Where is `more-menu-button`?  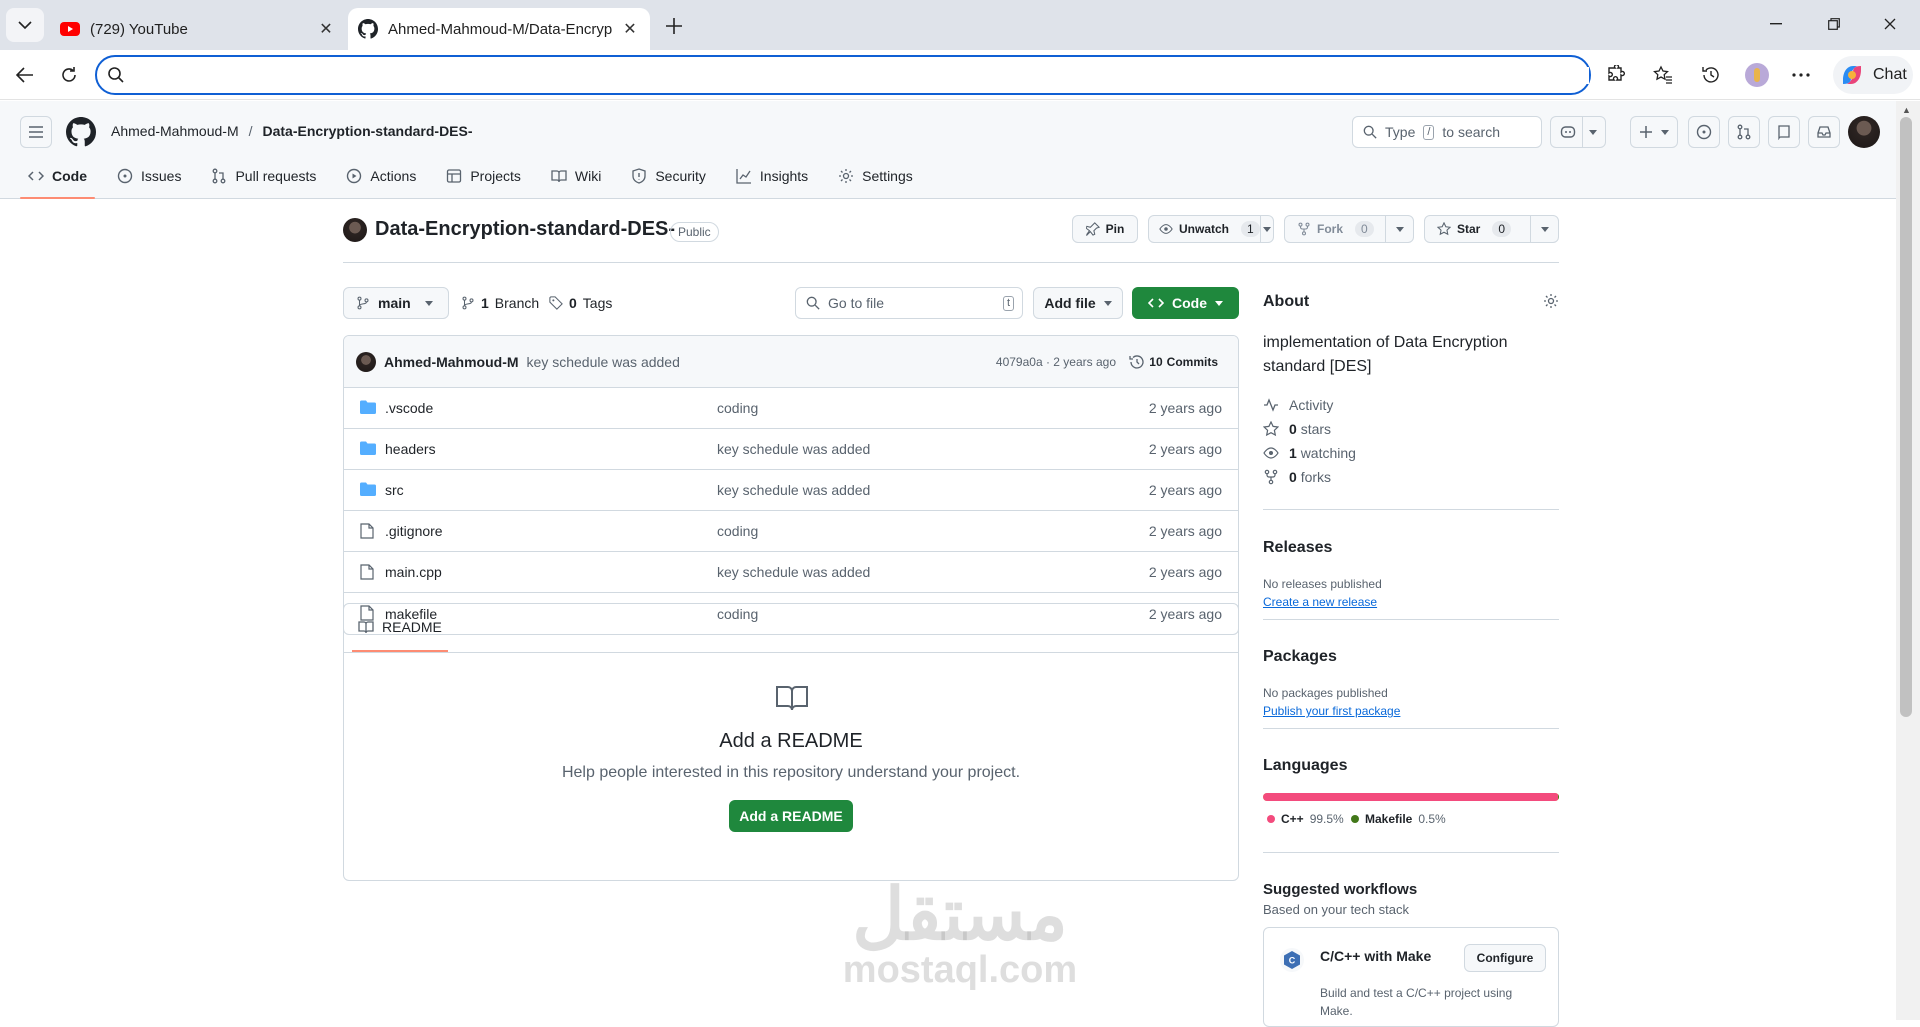
more-menu-button is located at coordinates (1801, 75).